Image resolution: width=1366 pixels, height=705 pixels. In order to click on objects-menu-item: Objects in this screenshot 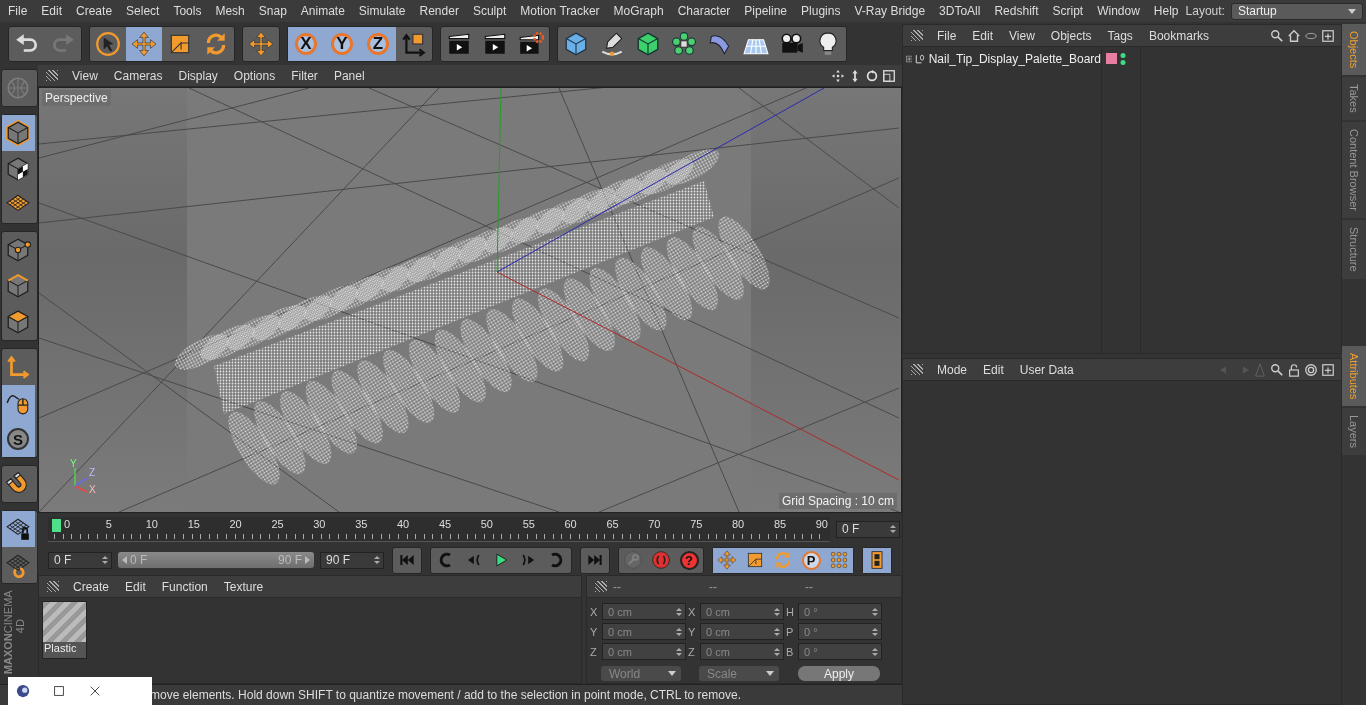, I will do `click(1071, 35)`.